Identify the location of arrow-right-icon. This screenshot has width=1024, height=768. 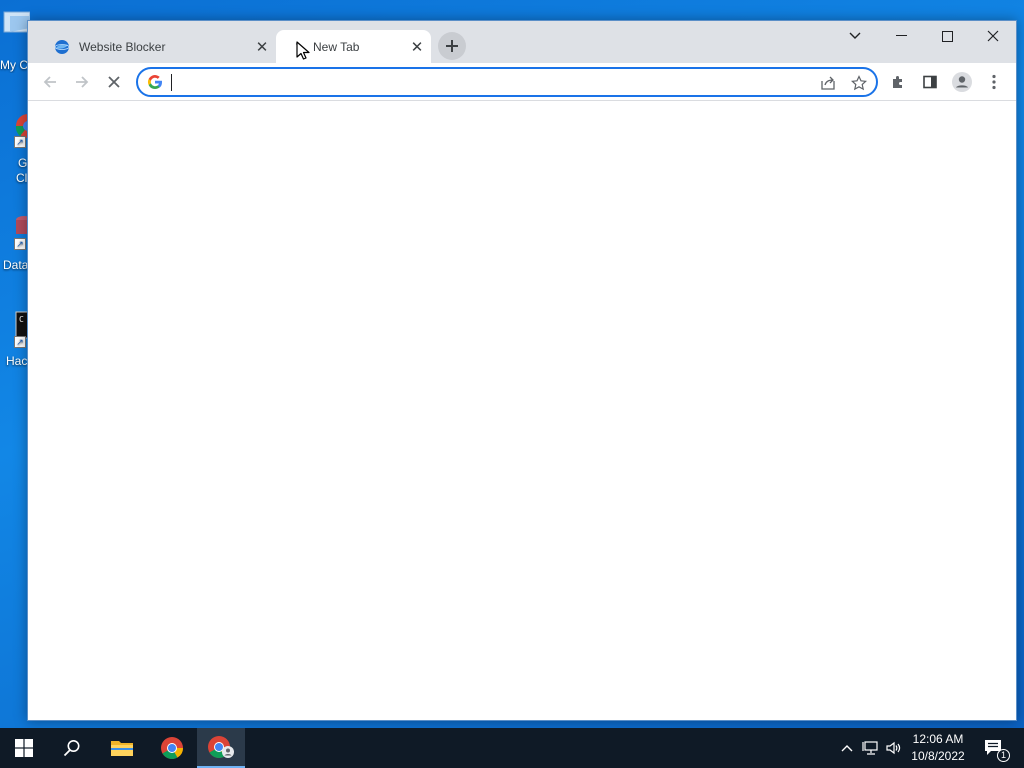
(82, 82).